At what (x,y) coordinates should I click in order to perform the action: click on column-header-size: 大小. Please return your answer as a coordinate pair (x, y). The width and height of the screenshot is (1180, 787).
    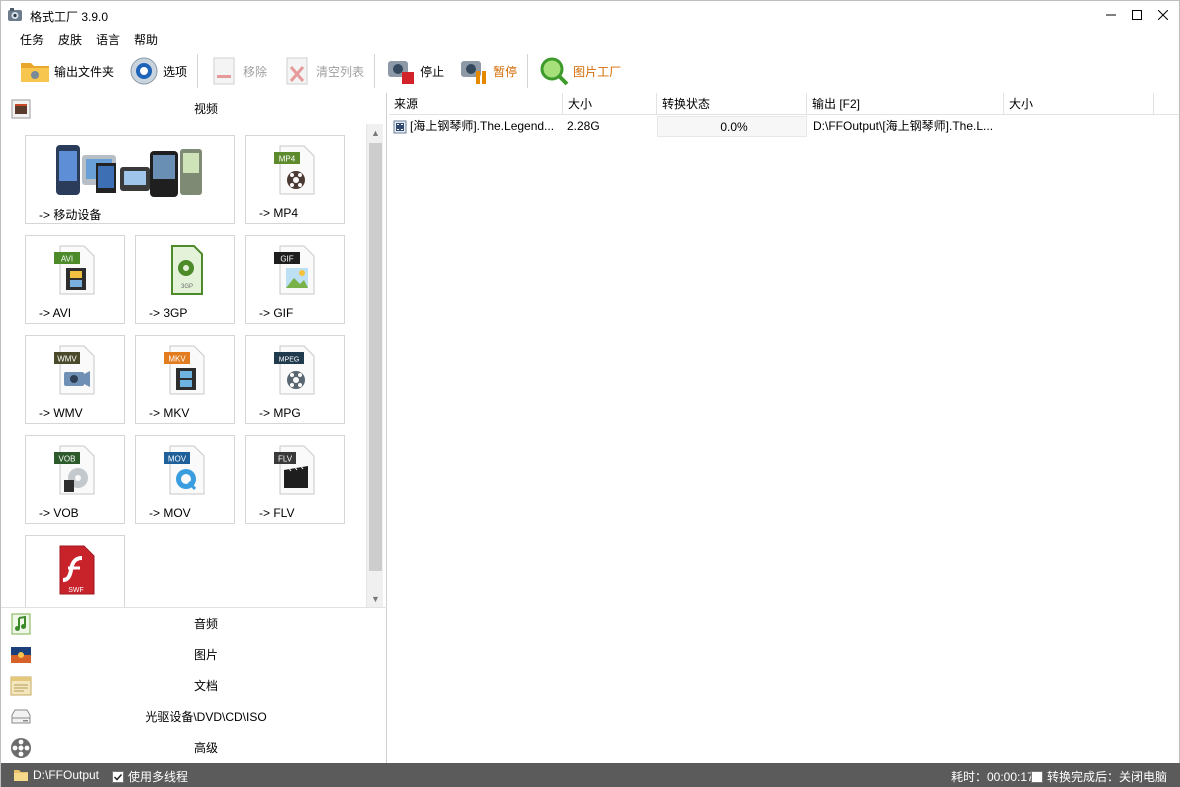
    Looking at the image, I should click on (610, 104).